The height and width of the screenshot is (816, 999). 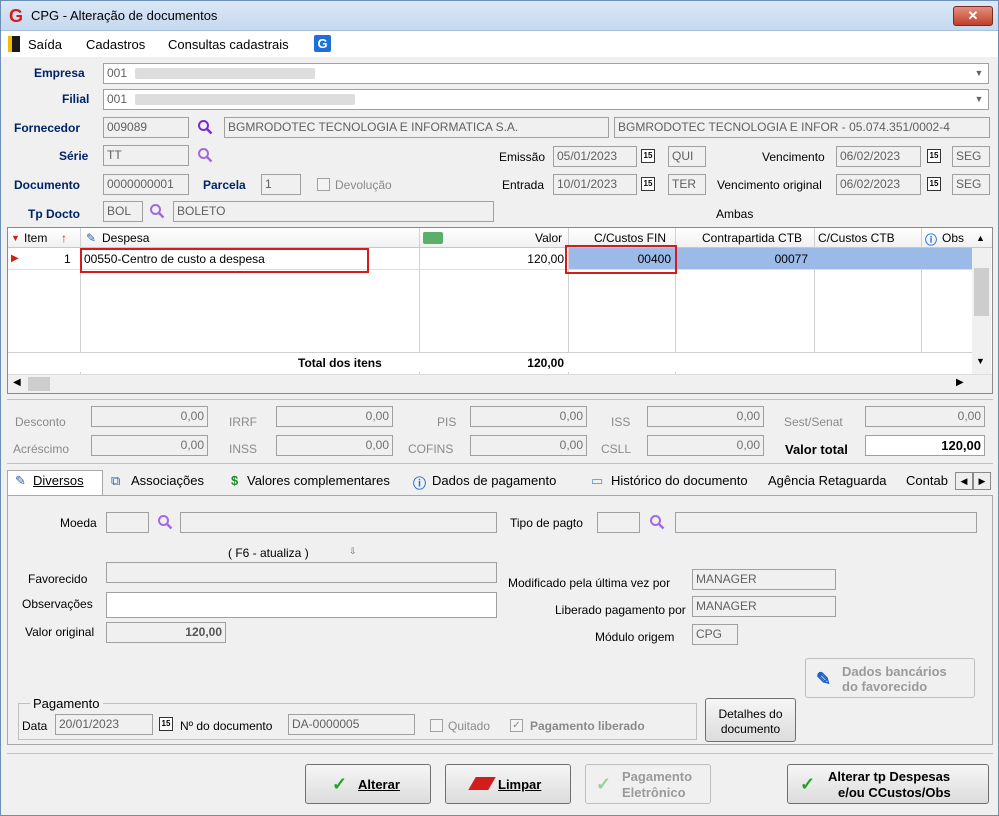 I want to click on app-logo-icon: G, so click(x=16, y=16).